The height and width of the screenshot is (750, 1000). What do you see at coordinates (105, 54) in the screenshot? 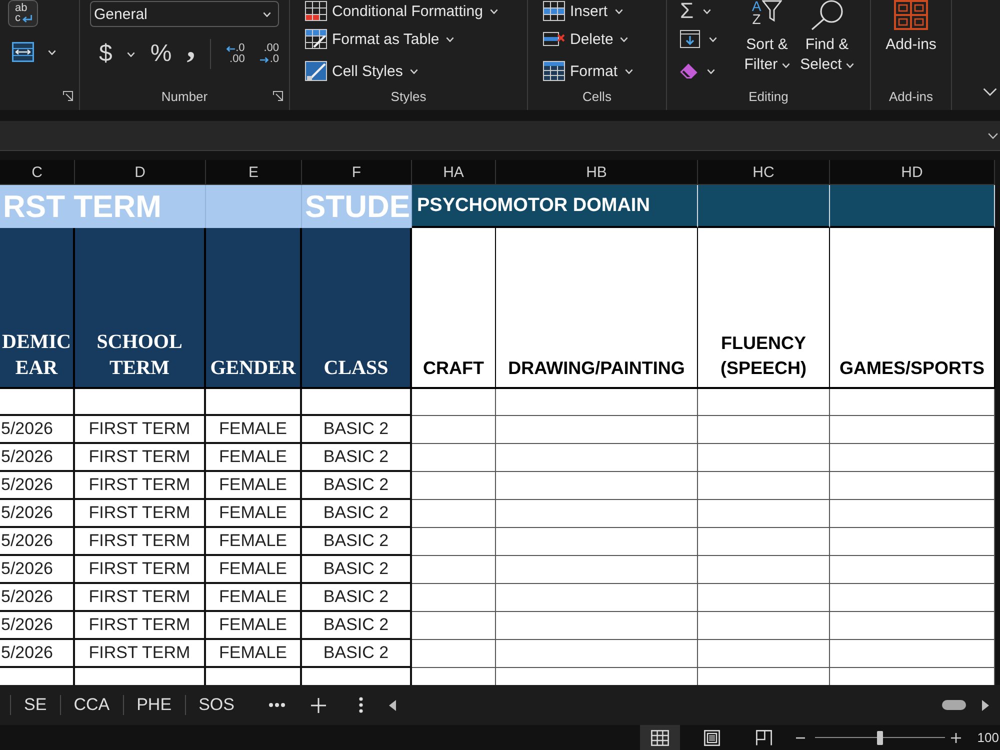
I see `currency-button: $` at bounding box center [105, 54].